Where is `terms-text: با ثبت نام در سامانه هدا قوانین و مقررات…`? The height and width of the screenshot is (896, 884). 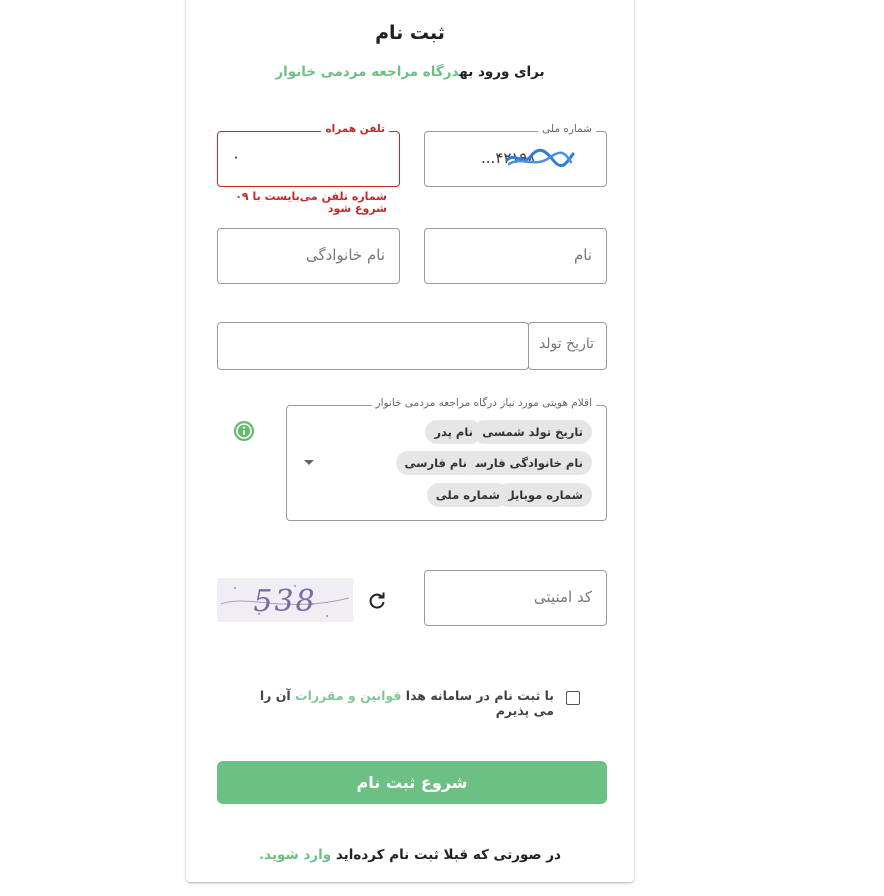 terms-text: با ثبت نام در سامانه هدا قوانین و مقررات… is located at coordinates (395, 703).